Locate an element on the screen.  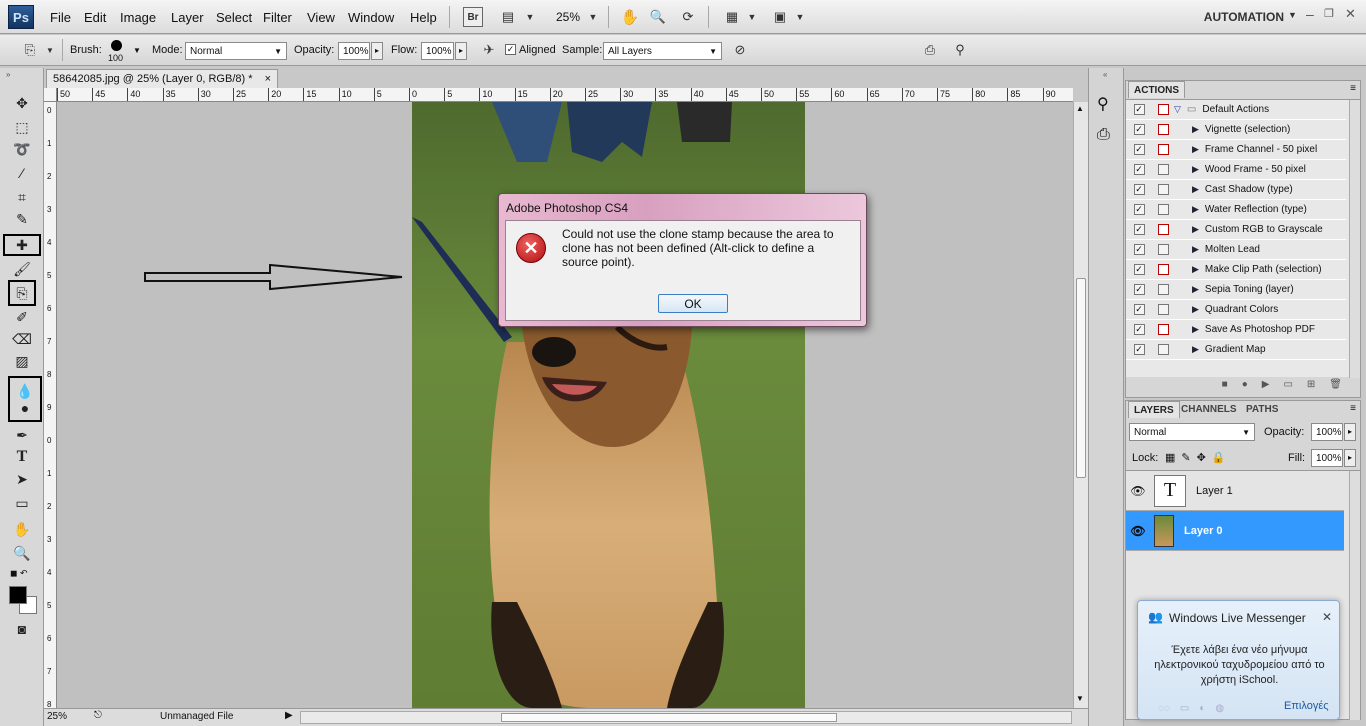
tool-presets-panel-icon: ⎙ is located at coordinates (1103, 135).